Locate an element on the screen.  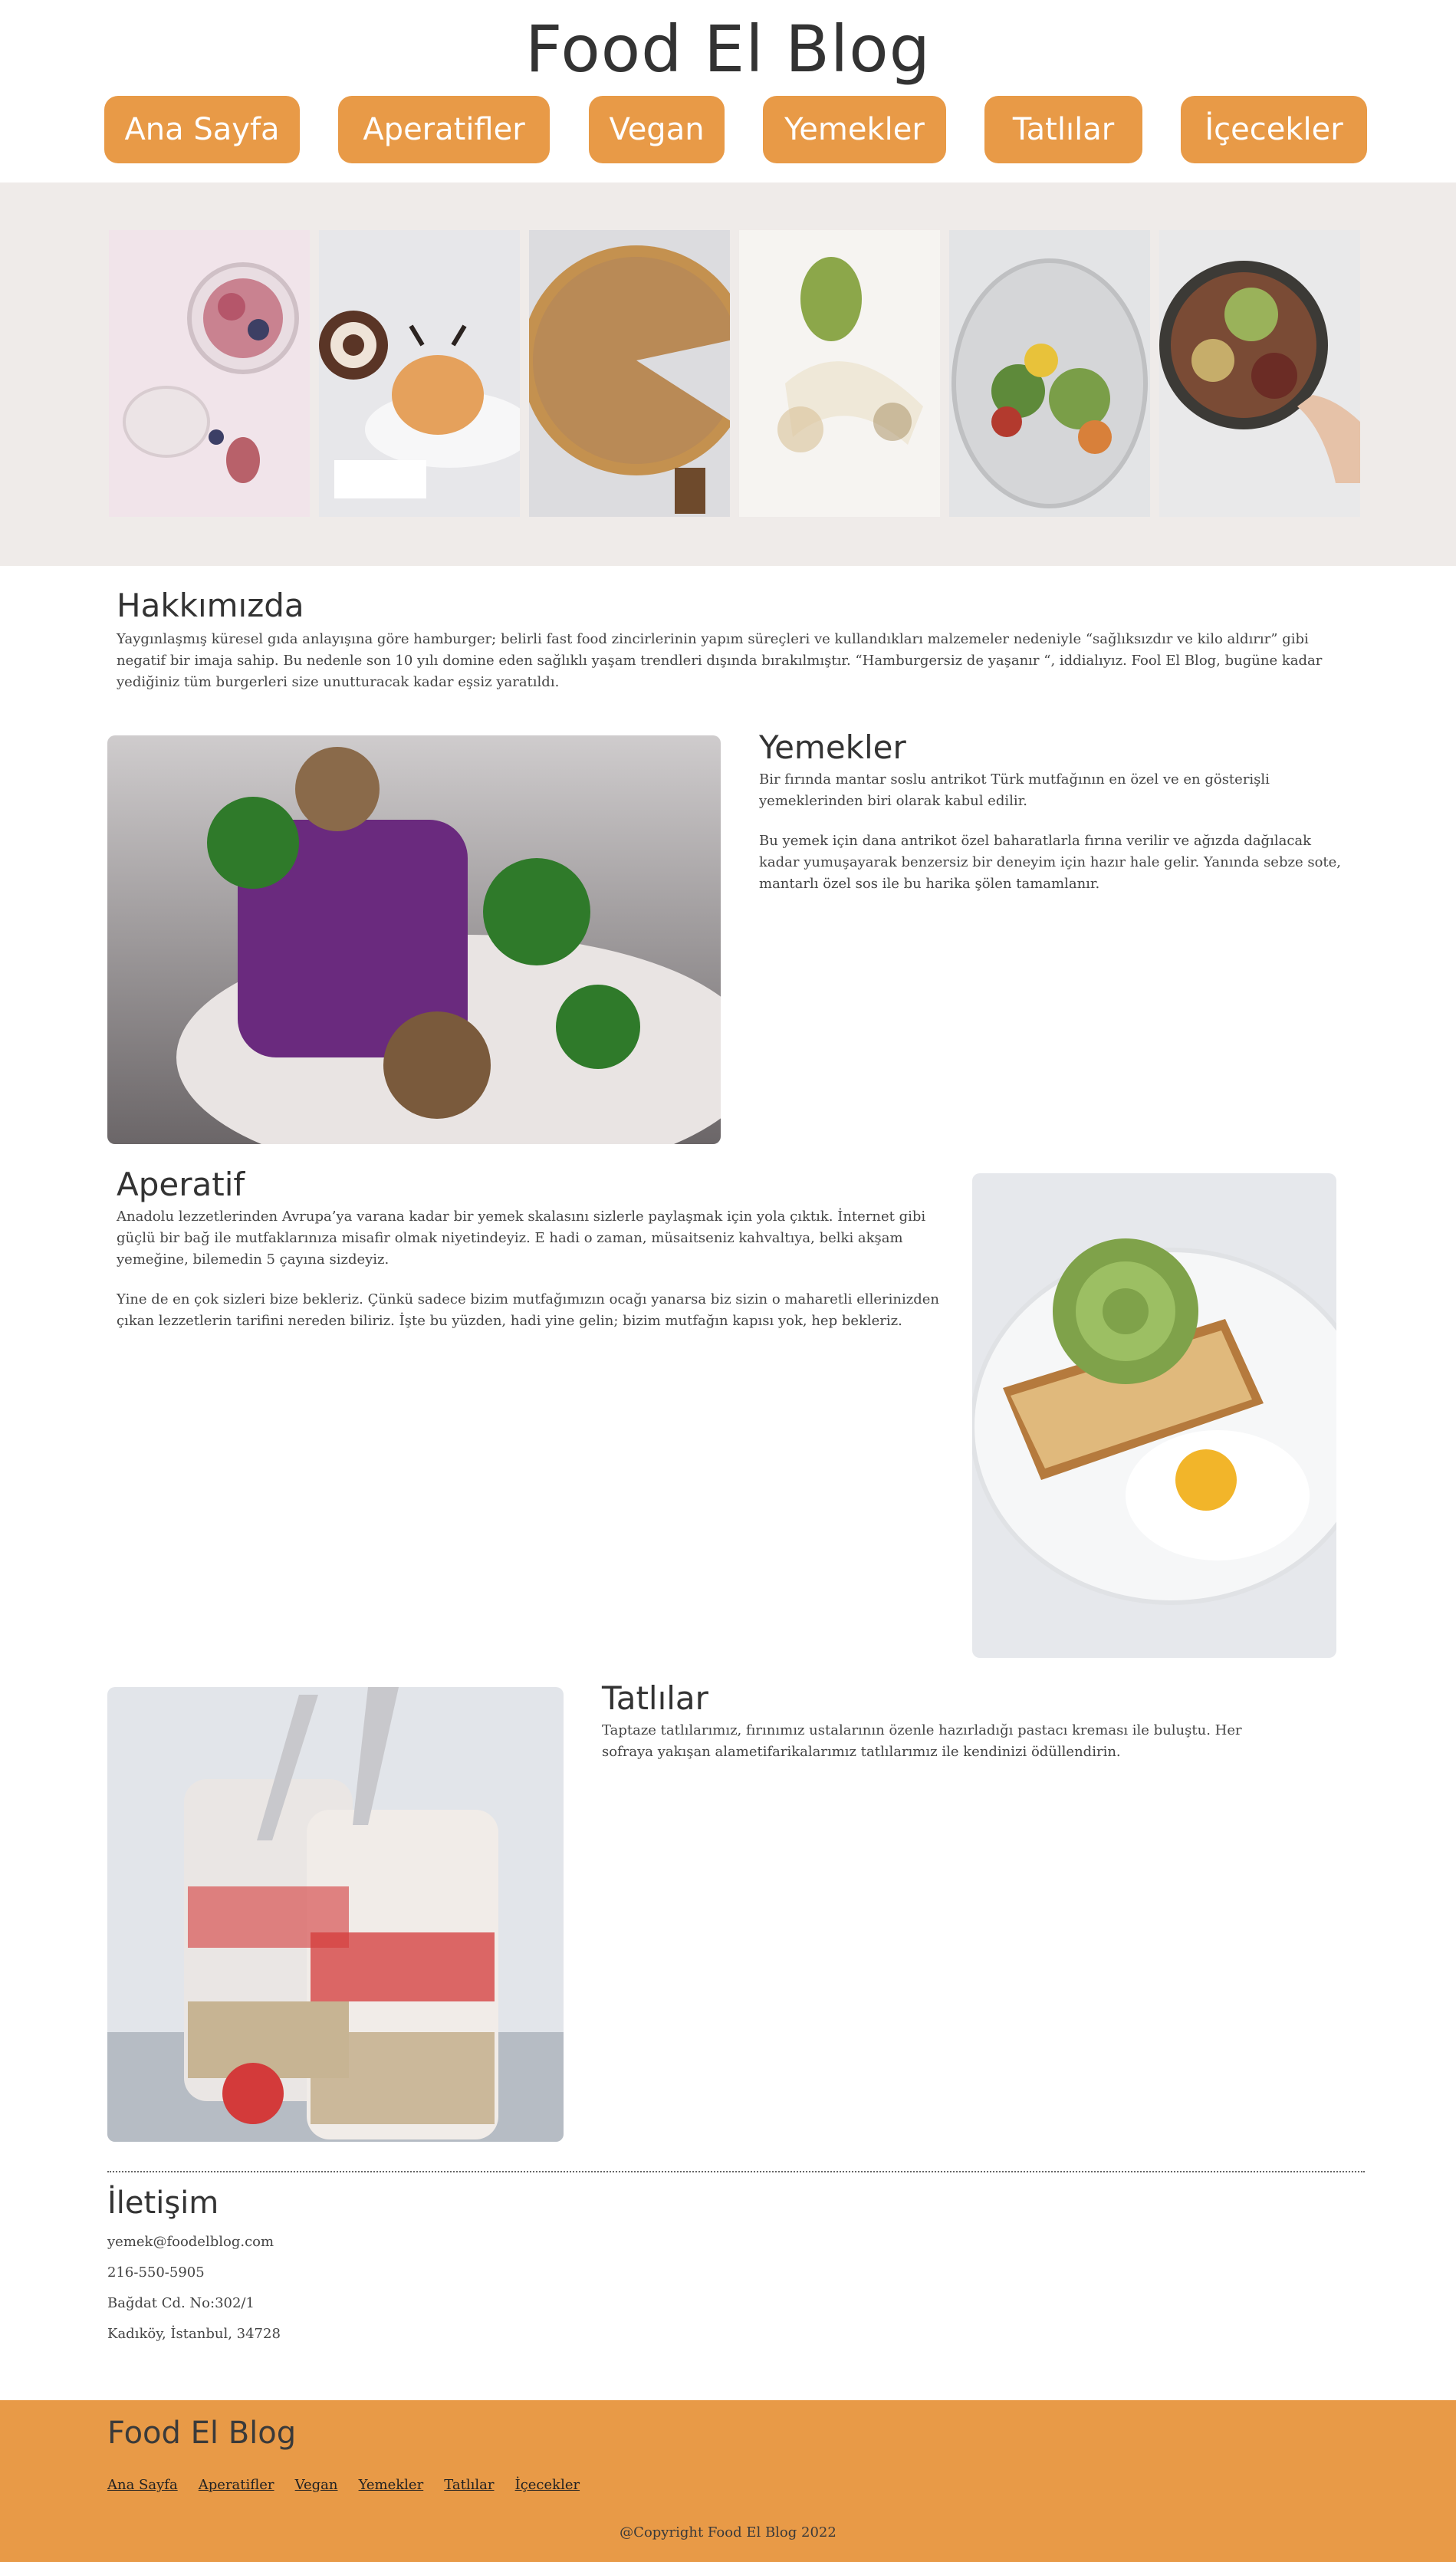
tatlilar-title: Tatlılar is located at coordinates (655, 1698).